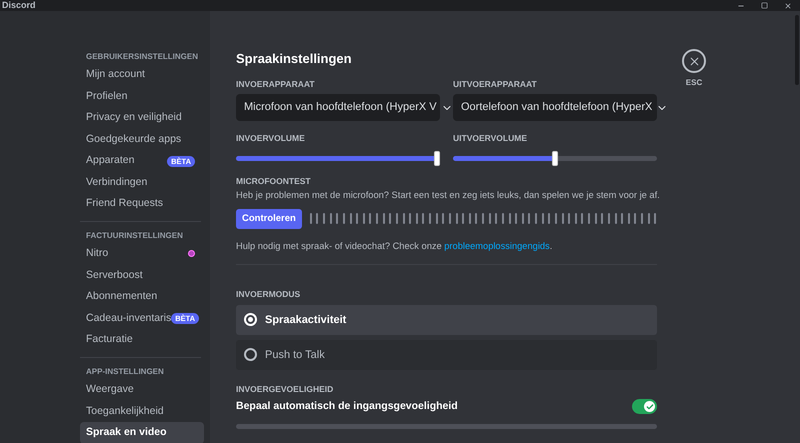 This screenshot has width=800, height=443. I want to click on sidebar-item: Mijn account, so click(140, 75).